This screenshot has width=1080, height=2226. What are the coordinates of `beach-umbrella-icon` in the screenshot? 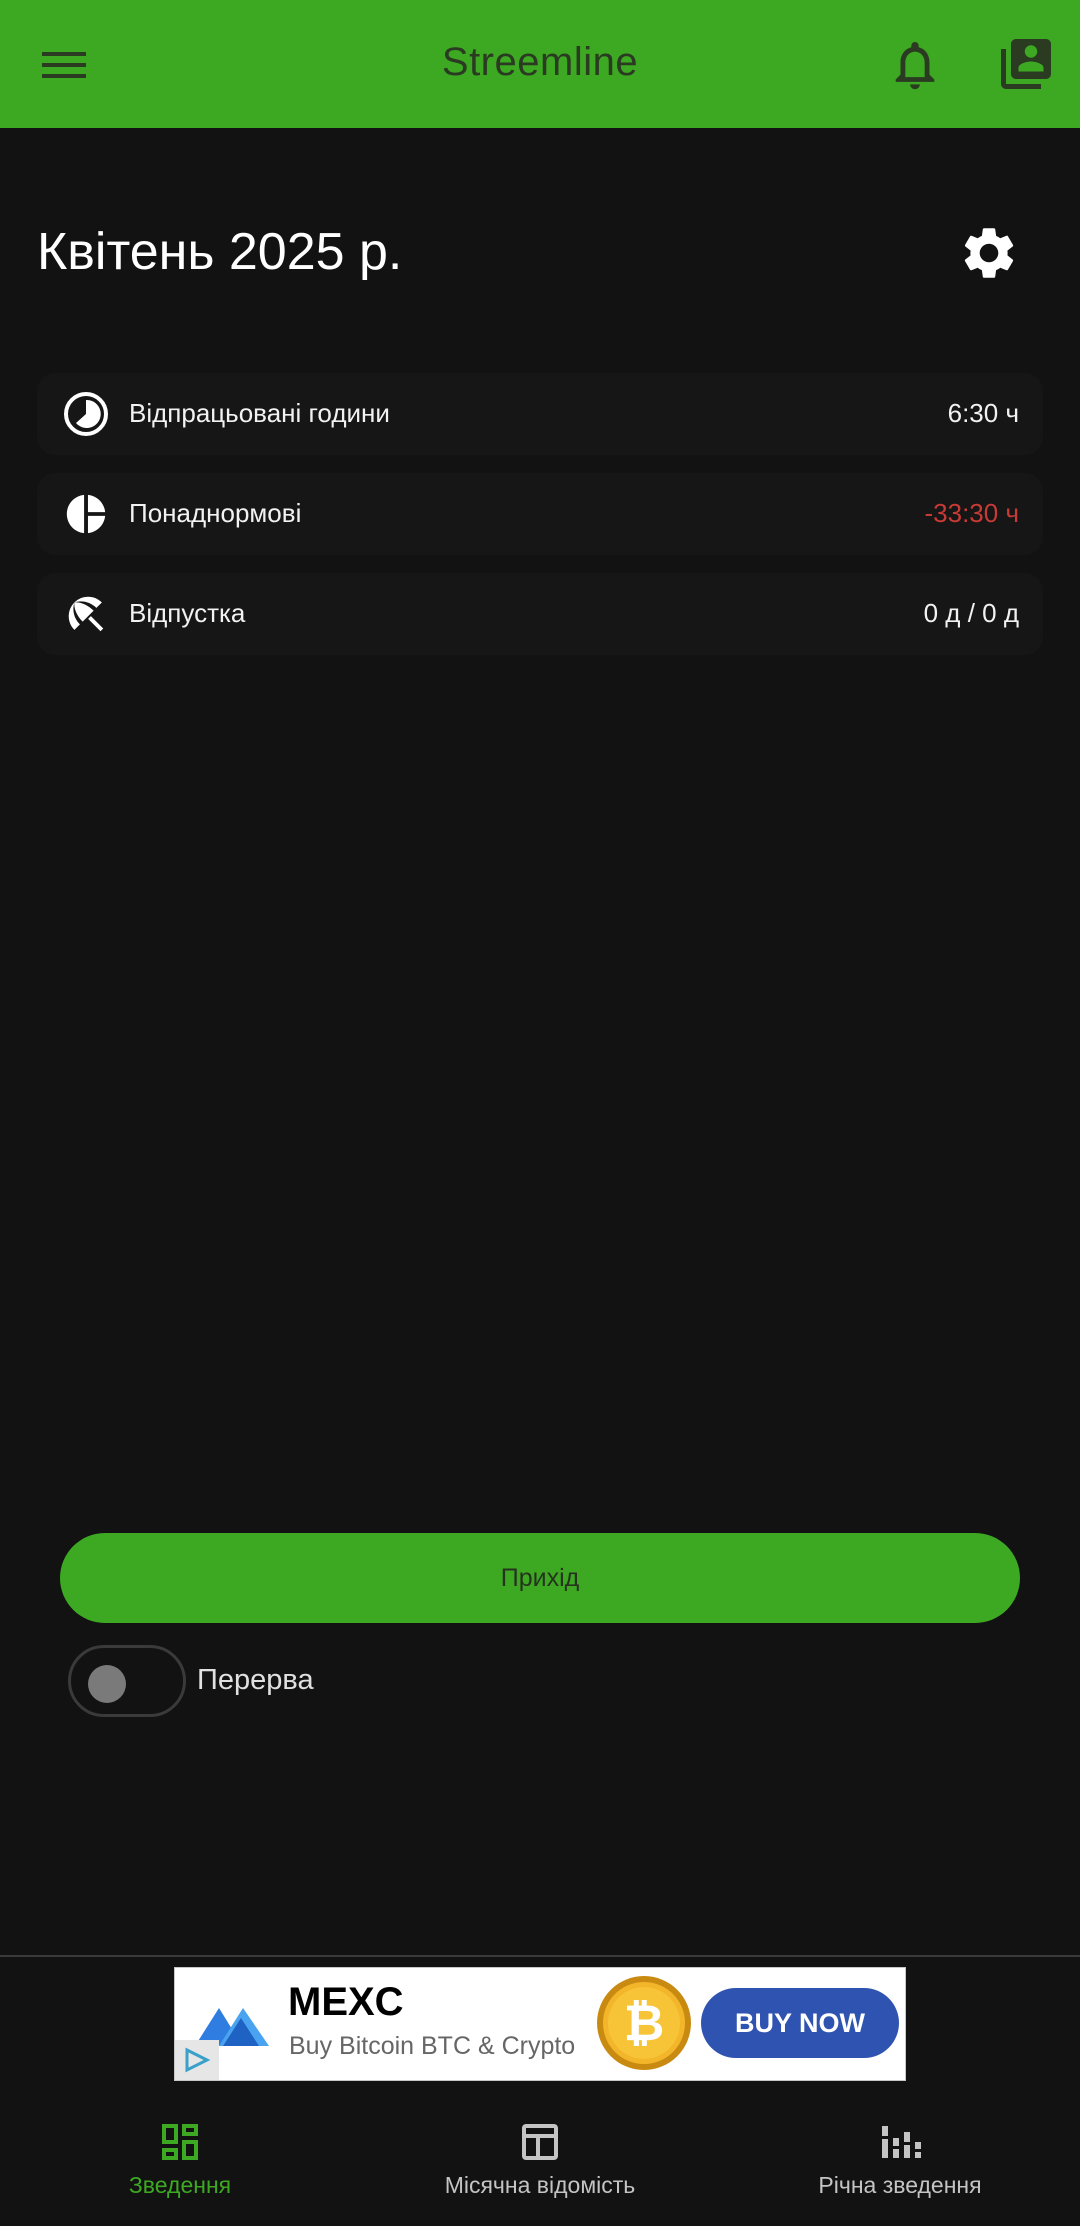 It's located at (86, 614).